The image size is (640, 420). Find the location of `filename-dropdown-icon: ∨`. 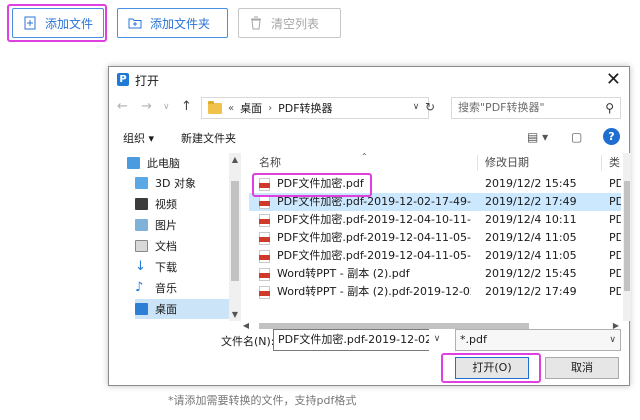

filename-dropdown-icon: ∨ is located at coordinates (437, 340).